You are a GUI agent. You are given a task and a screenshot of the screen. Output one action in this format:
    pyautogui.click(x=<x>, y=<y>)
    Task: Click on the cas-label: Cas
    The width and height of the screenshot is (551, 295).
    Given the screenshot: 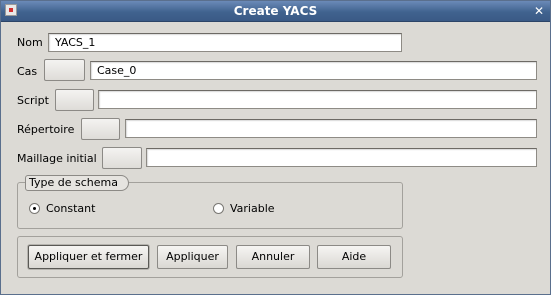 What is the action you would take?
    pyautogui.click(x=27, y=71)
    